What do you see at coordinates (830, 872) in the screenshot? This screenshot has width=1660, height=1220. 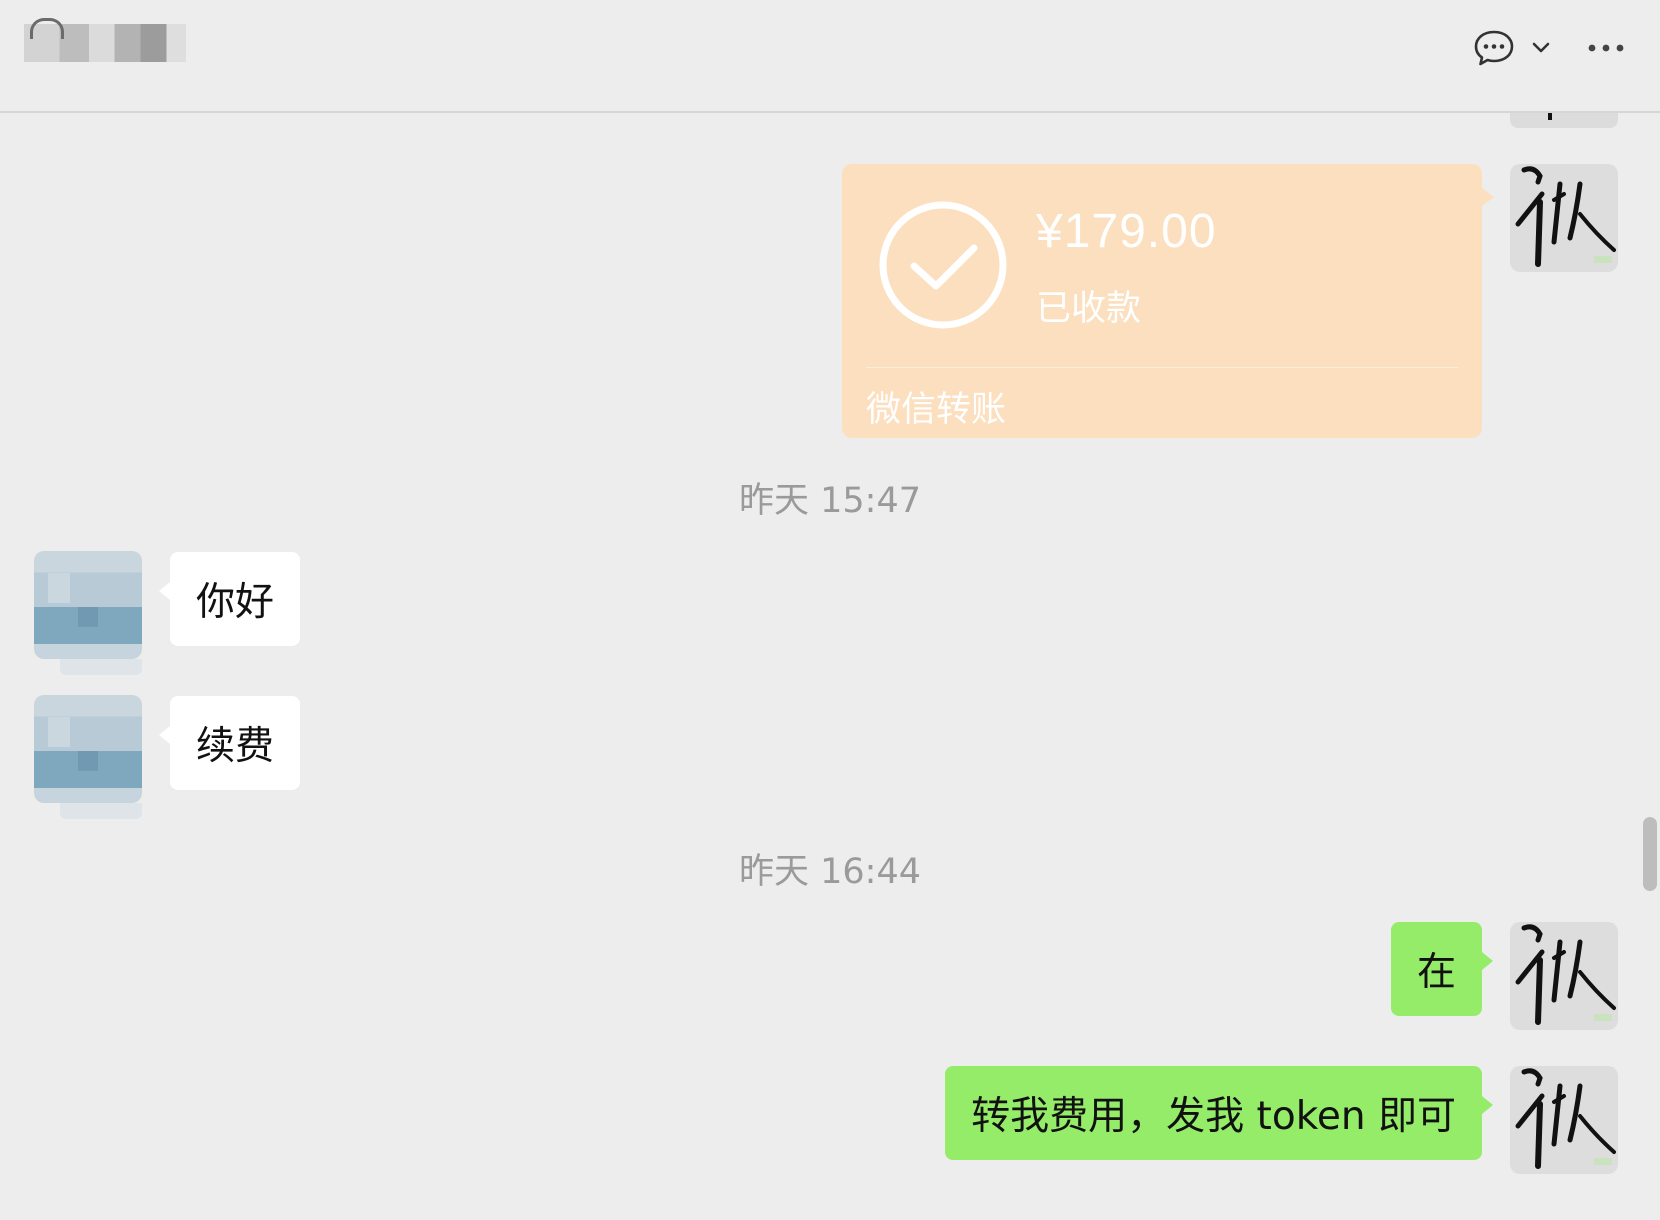 I see `timestamp: 昨天 16:44` at bounding box center [830, 872].